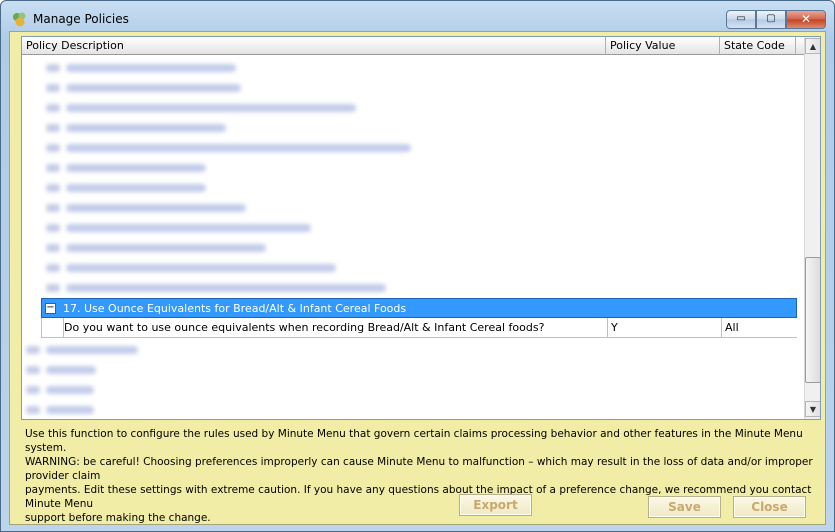 The width and height of the screenshot is (835, 532). Describe the element at coordinates (81, 19) in the screenshot. I see `window-title: Manage Policies` at that location.